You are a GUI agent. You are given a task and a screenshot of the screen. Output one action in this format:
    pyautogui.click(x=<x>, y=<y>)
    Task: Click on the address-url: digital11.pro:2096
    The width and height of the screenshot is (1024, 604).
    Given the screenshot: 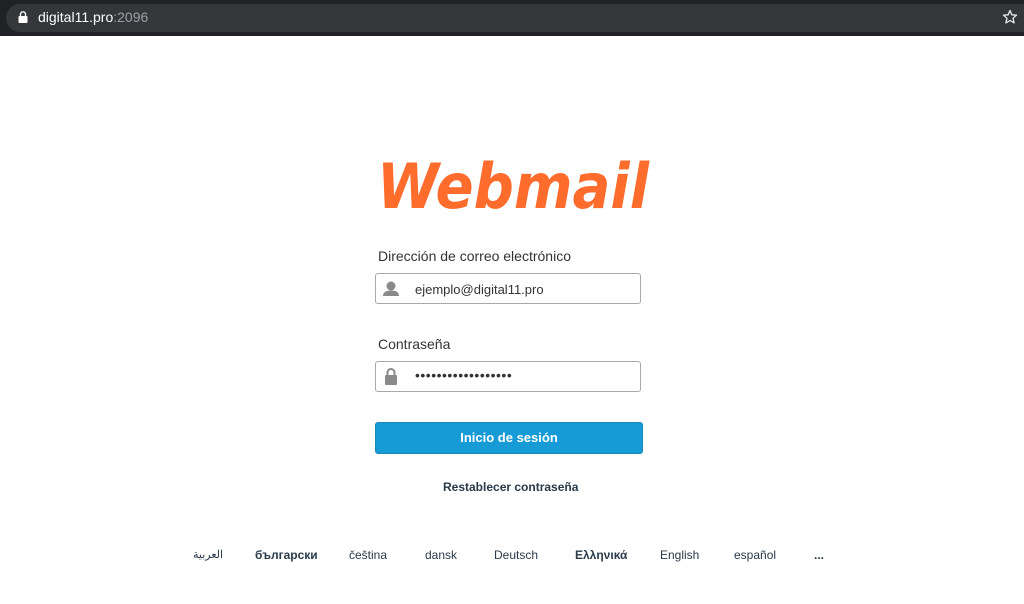 What is the action you would take?
    pyautogui.click(x=93, y=17)
    